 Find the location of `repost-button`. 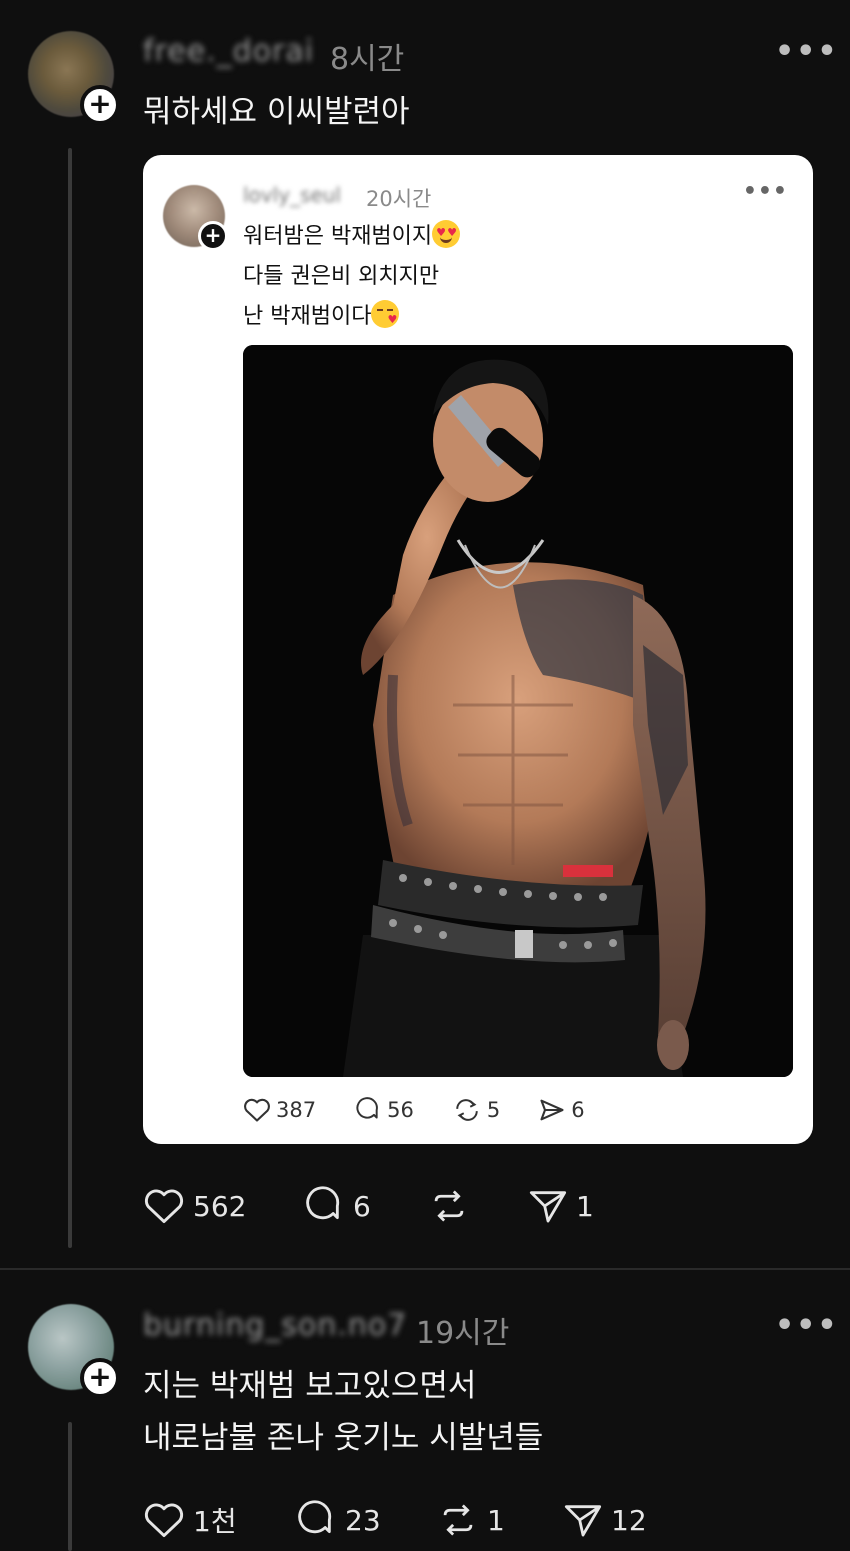

repost-button is located at coordinates (478, 1206).